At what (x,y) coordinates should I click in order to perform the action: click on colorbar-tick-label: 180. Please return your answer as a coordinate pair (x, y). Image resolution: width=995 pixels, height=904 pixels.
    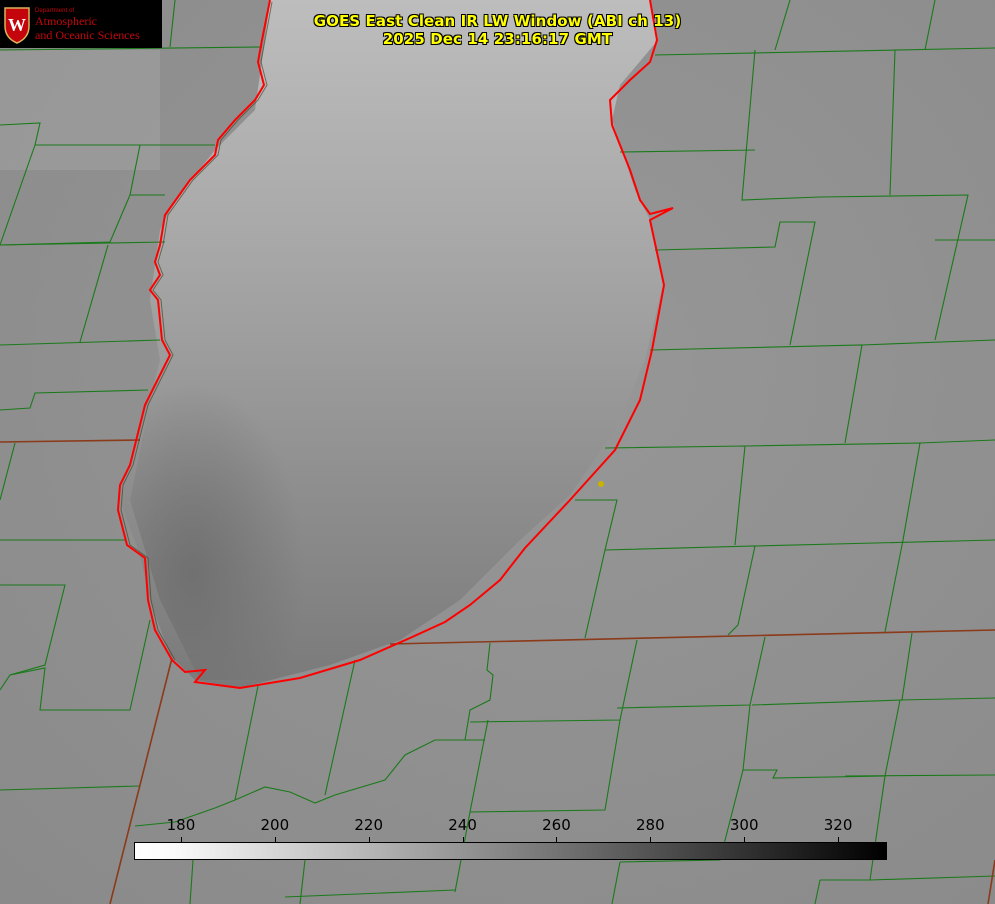
    Looking at the image, I should click on (181, 825).